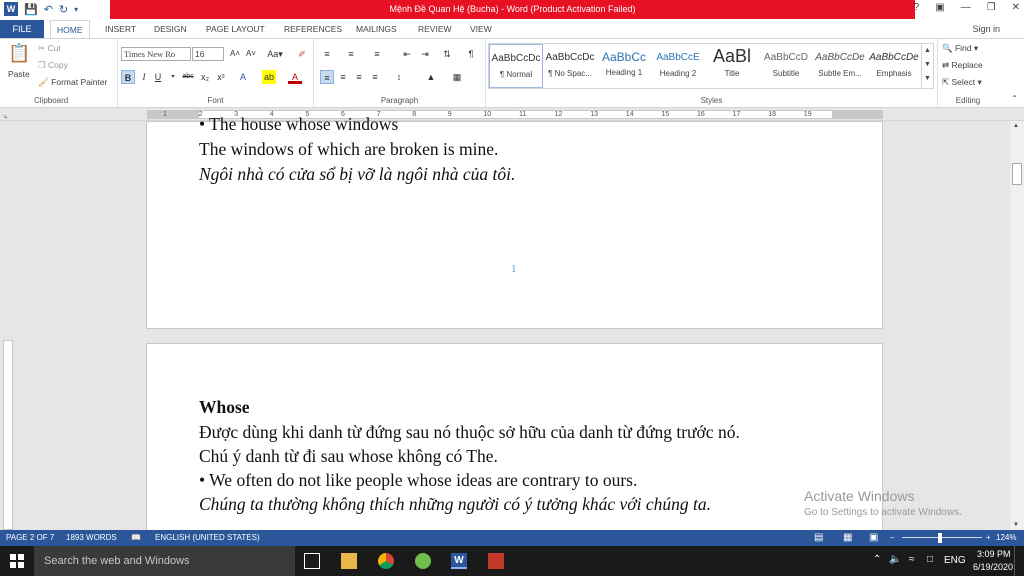 The image size is (1024, 576). I want to click on tab-selector-icon: ⌞, so click(8, 114).